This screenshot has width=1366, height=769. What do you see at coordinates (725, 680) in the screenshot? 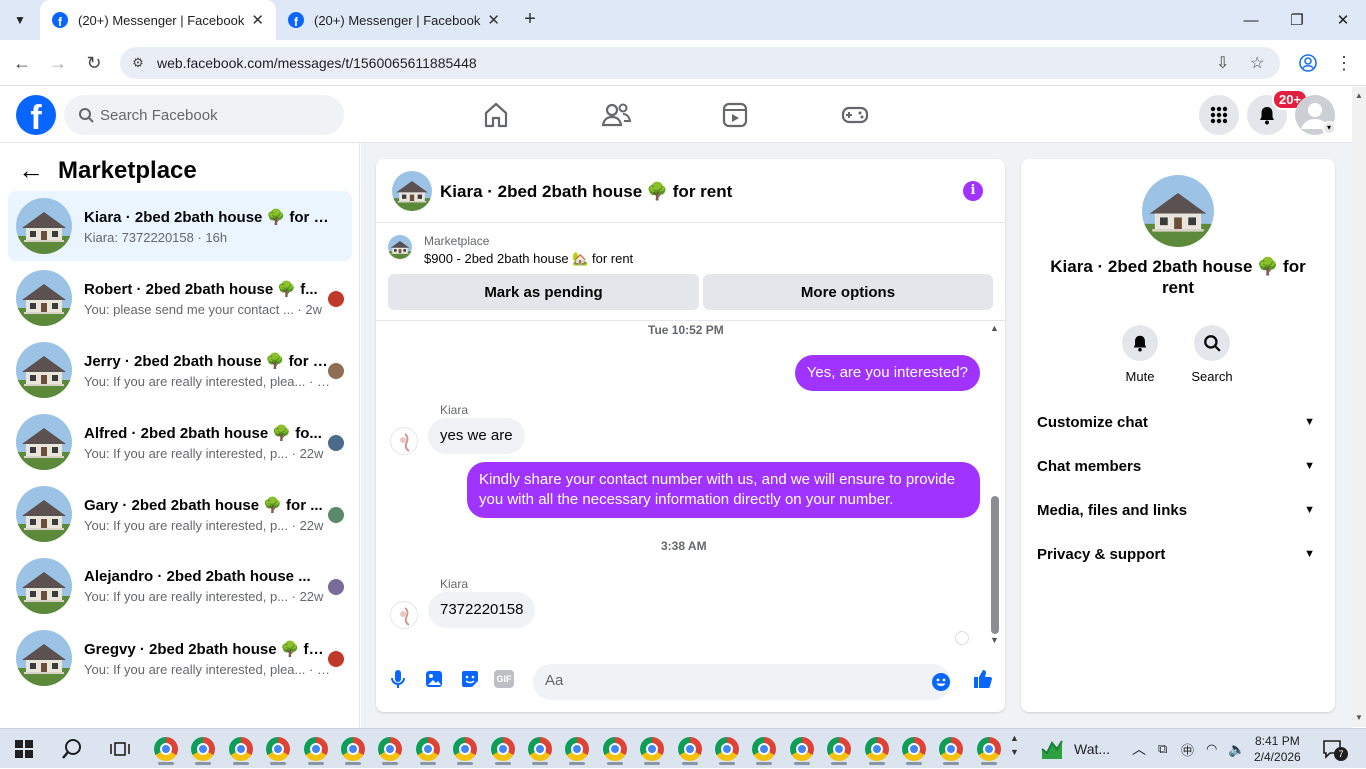
I see `message-input` at bounding box center [725, 680].